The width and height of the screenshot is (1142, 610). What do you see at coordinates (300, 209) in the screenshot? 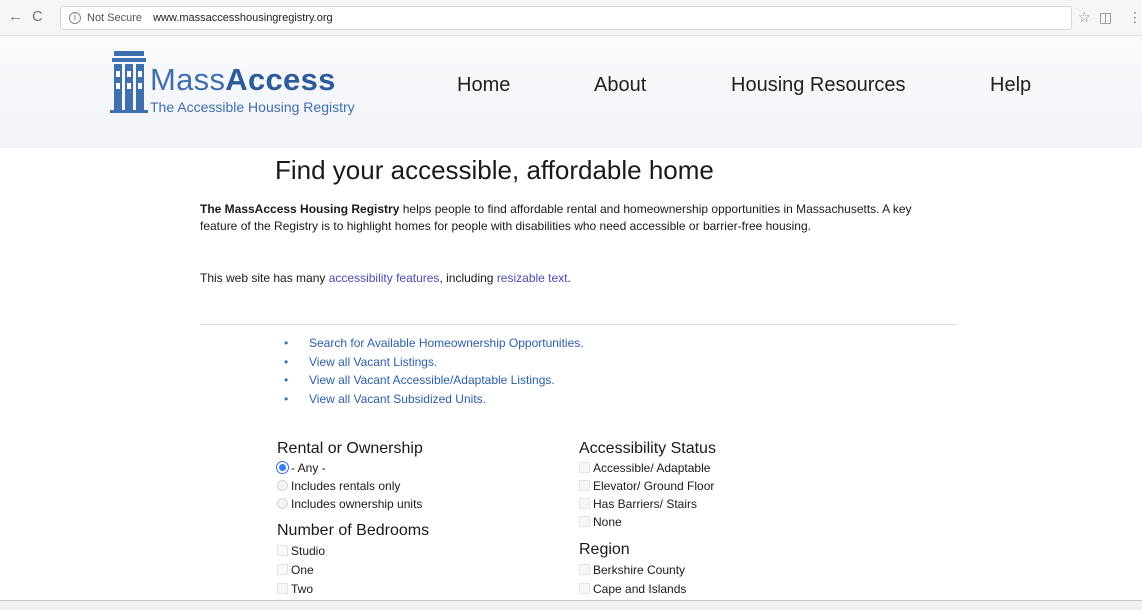
I see `intro-bold: The MassAccess Housing Registry` at bounding box center [300, 209].